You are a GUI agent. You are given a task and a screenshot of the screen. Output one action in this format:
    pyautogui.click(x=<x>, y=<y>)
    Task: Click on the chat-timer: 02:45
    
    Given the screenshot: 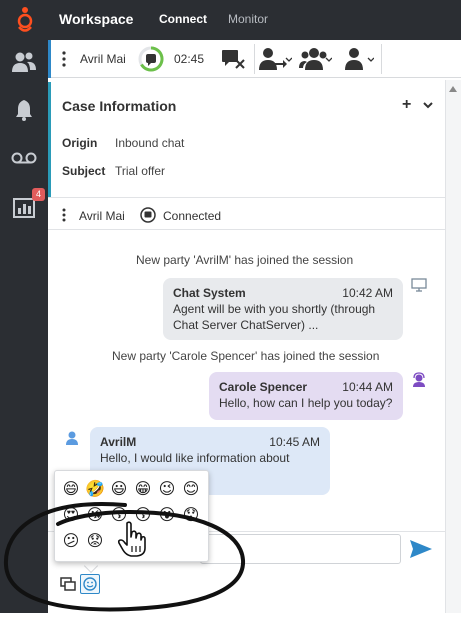 What is the action you would take?
    pyautogui.click(x=189, y=59)
    